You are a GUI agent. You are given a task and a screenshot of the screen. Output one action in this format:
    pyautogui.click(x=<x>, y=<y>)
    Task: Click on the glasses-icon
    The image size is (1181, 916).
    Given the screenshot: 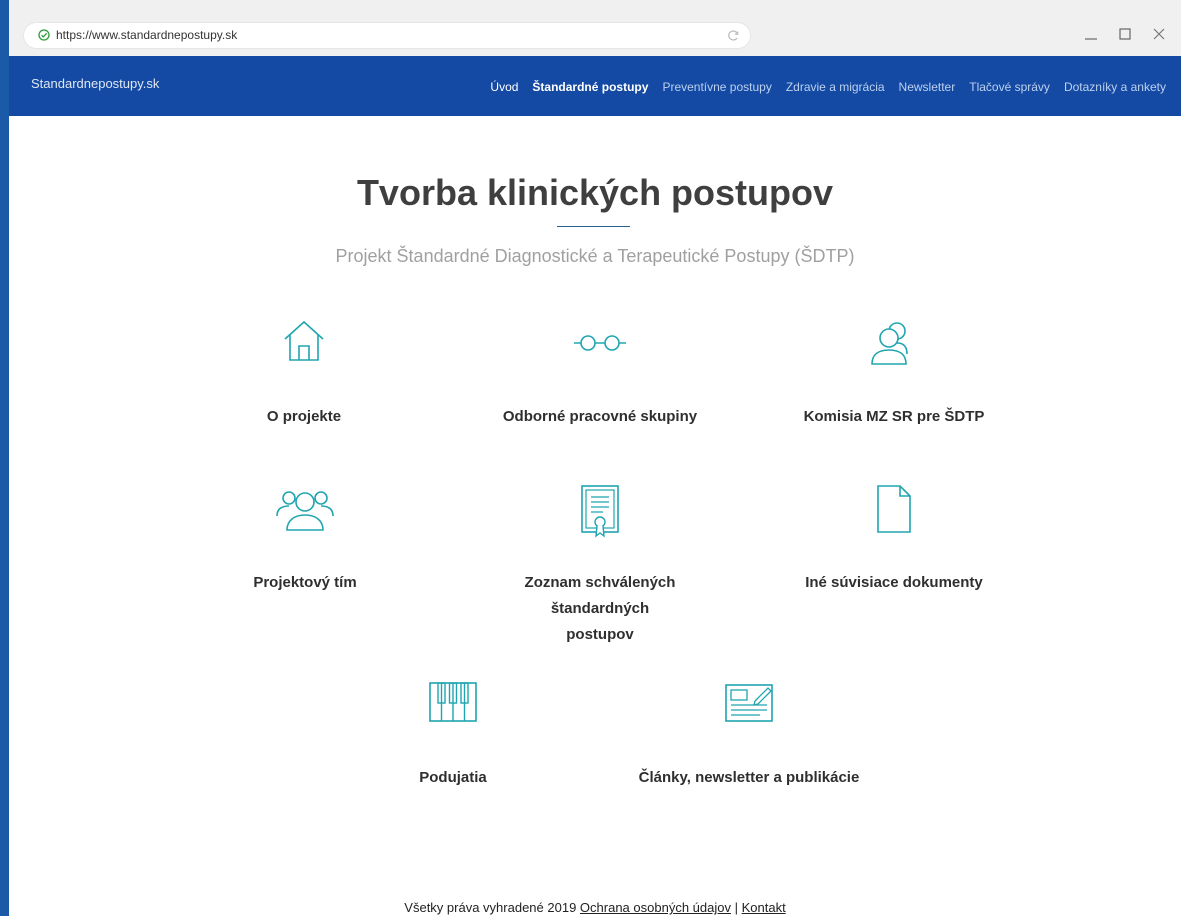 What is the action you would take?
    pyautogui.click(x=600, y=341)
    